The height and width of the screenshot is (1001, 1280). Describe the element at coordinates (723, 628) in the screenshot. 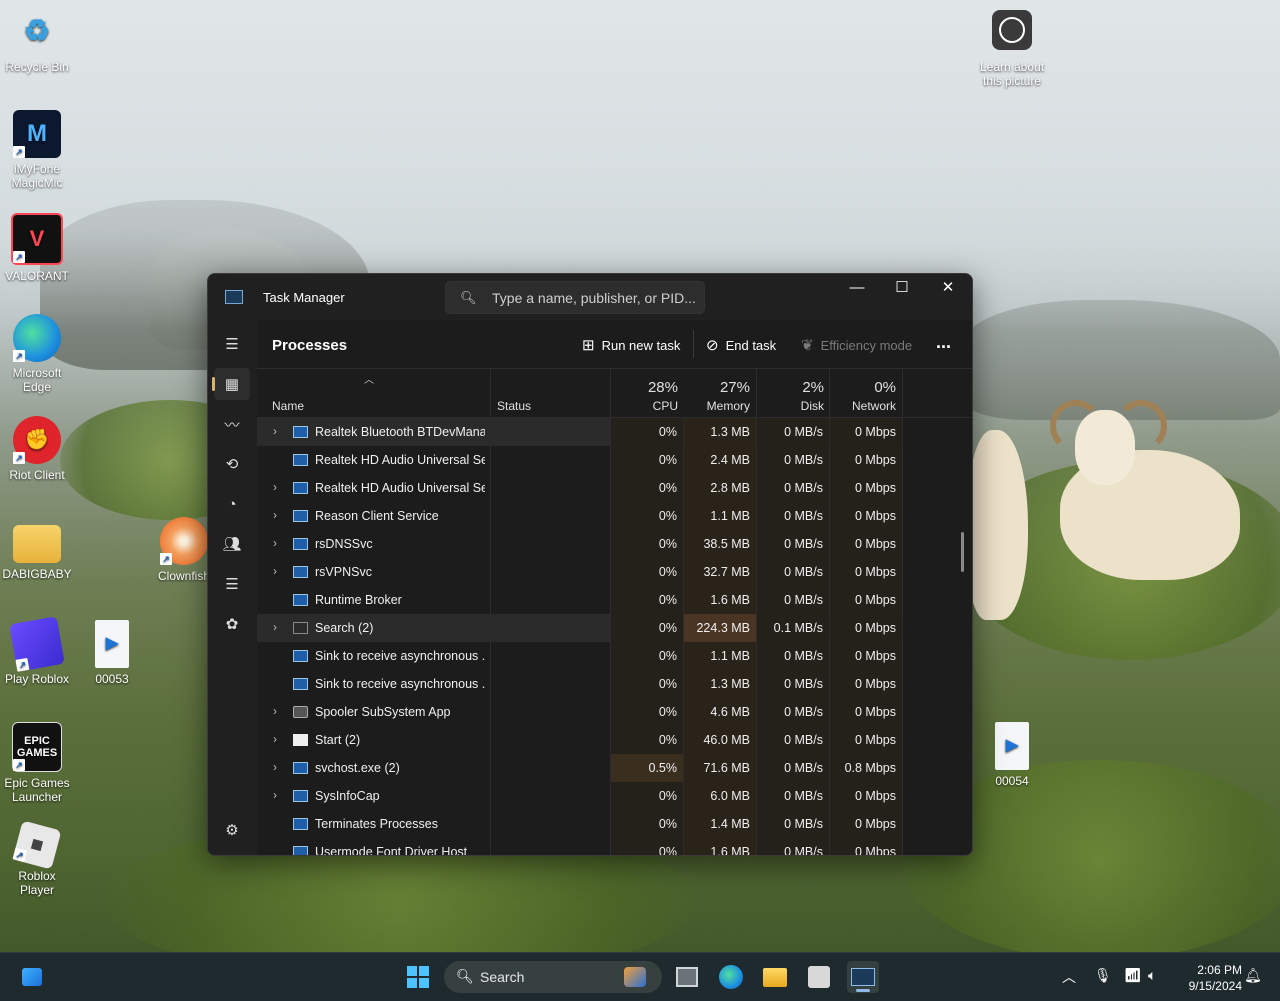

I see `memory-value: 224.3 MB` at that location.